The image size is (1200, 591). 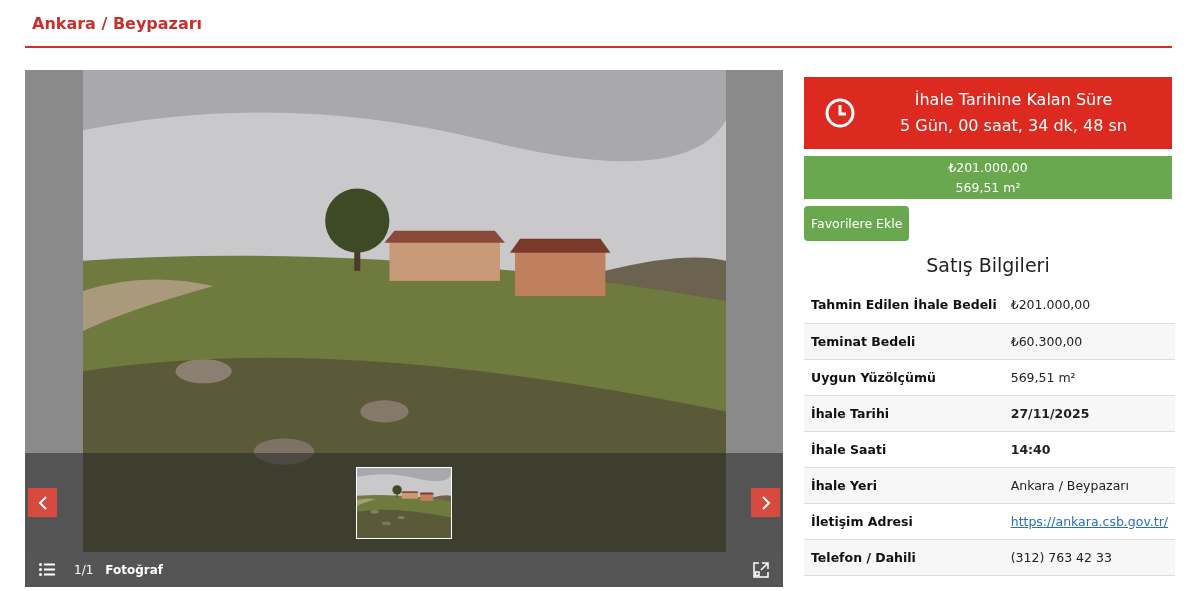 I want to click on field-value: (312) 763 42 33, so click(x=1089, y=557).